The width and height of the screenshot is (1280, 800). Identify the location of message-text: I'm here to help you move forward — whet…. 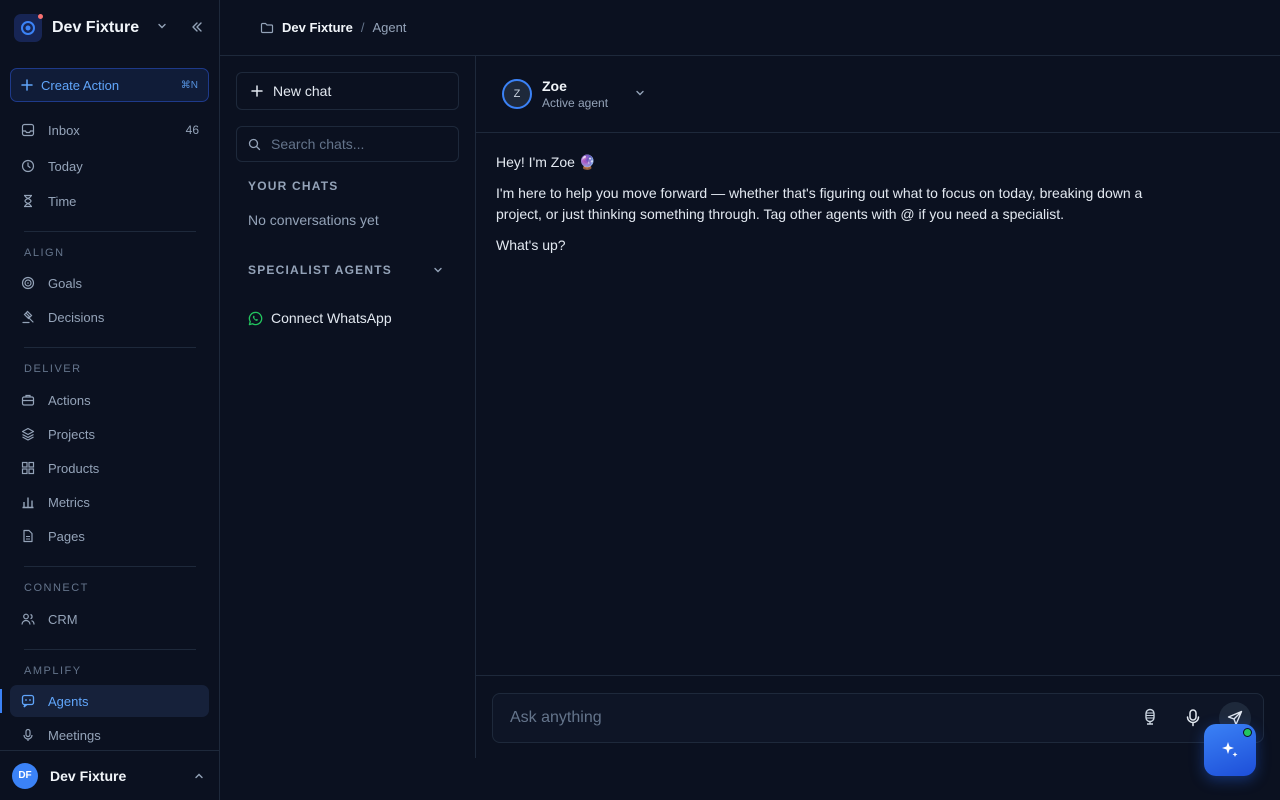
(819, 203).